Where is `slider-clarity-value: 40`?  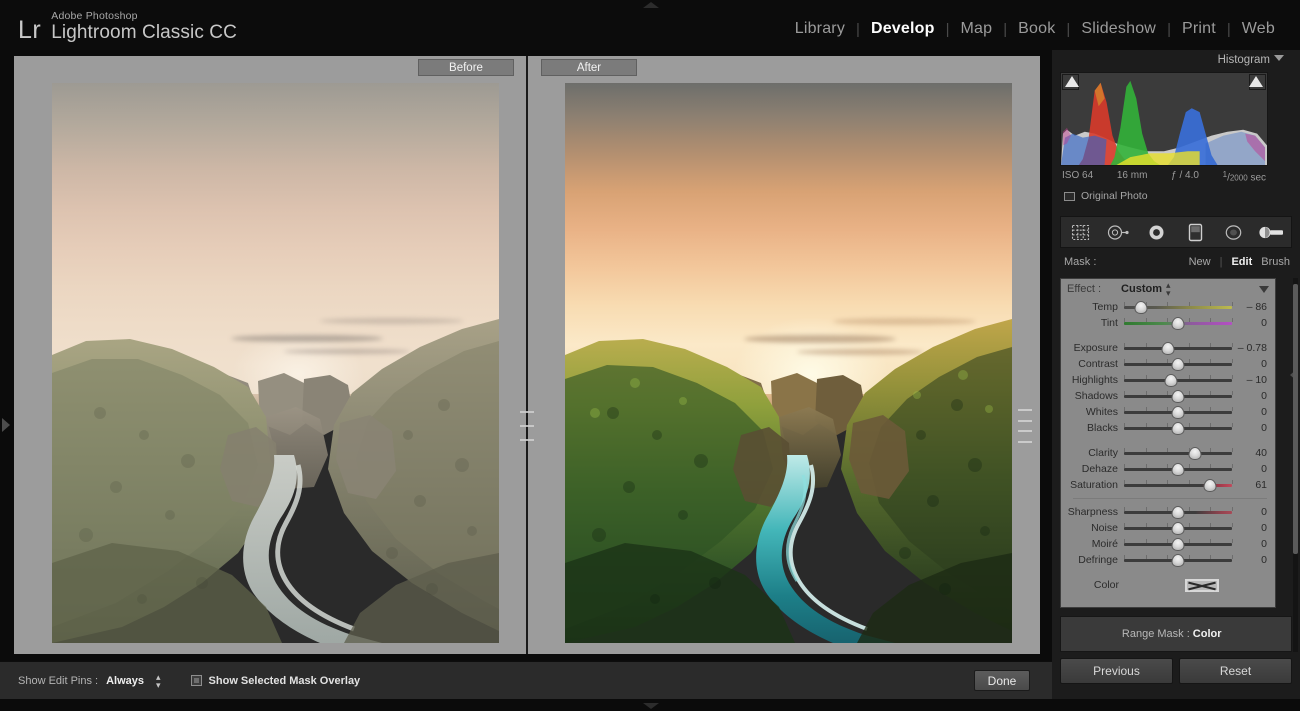
slider-clarity-value: 40 is located at coordinates (1250, 453).